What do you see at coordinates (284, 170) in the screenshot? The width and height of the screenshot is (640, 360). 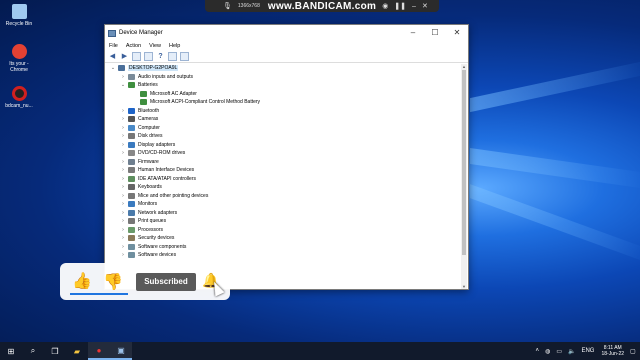 I see `tree-row: › Human Interface Devices` at bounding box center [284, 170].